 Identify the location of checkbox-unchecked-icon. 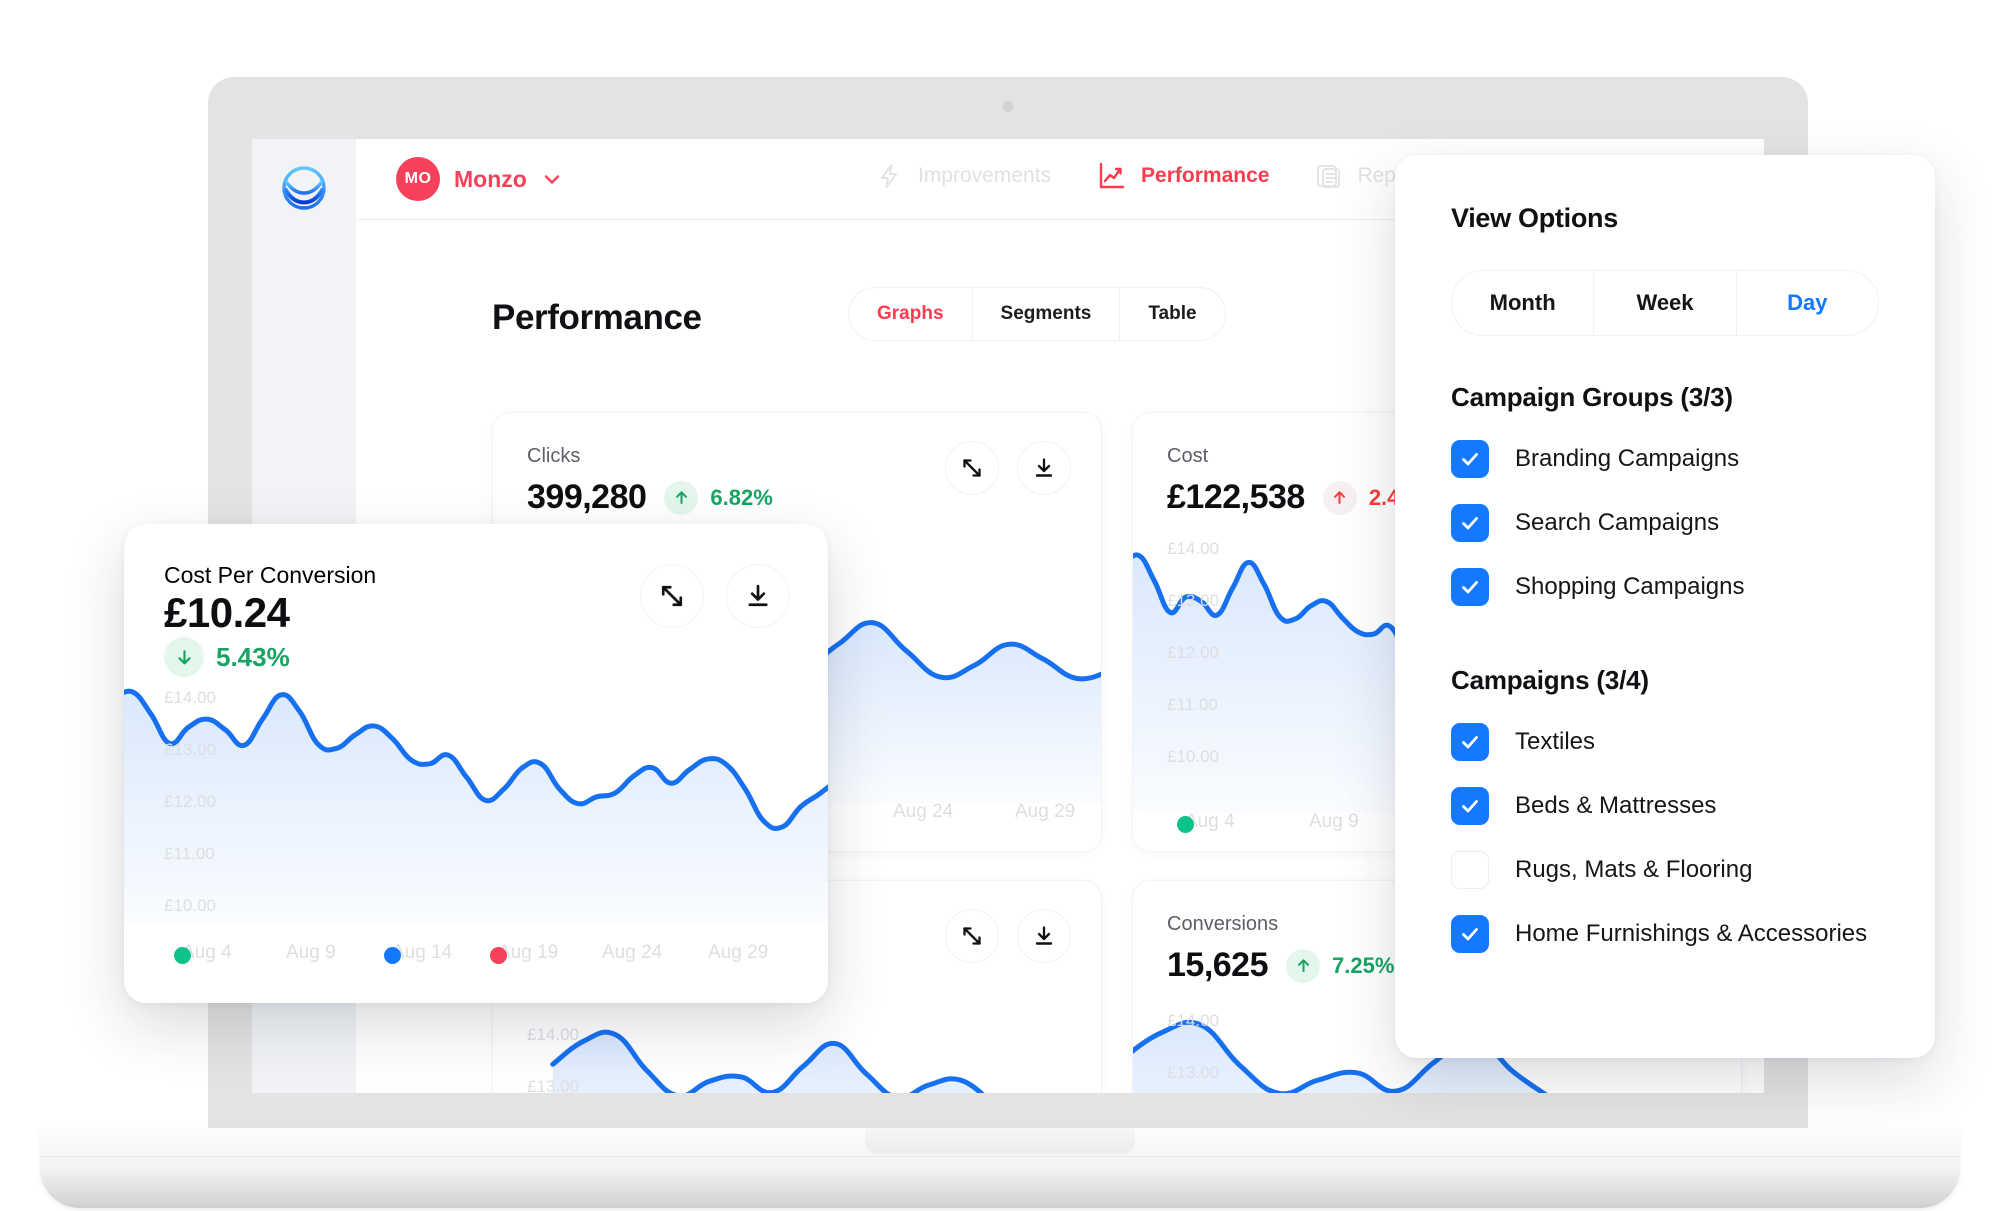
(1470, 870).